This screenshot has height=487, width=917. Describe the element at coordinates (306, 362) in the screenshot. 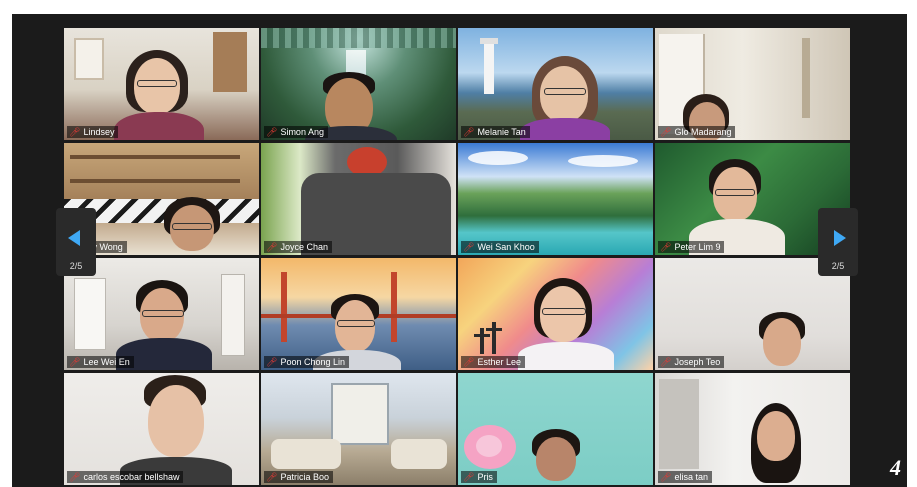

I see `name-label: 🎤︎ Poon Chong Lin` at that location.